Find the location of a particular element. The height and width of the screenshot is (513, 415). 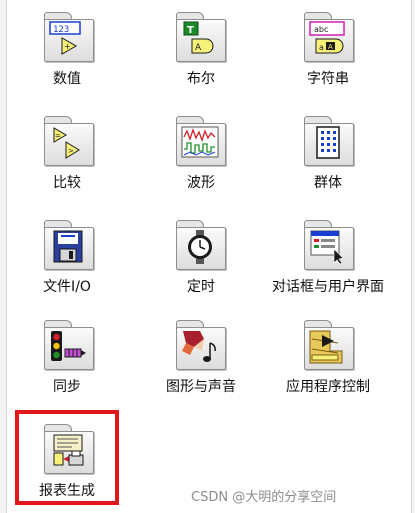

palette-item-timing: 定时 is located at coordinates (201, 260).